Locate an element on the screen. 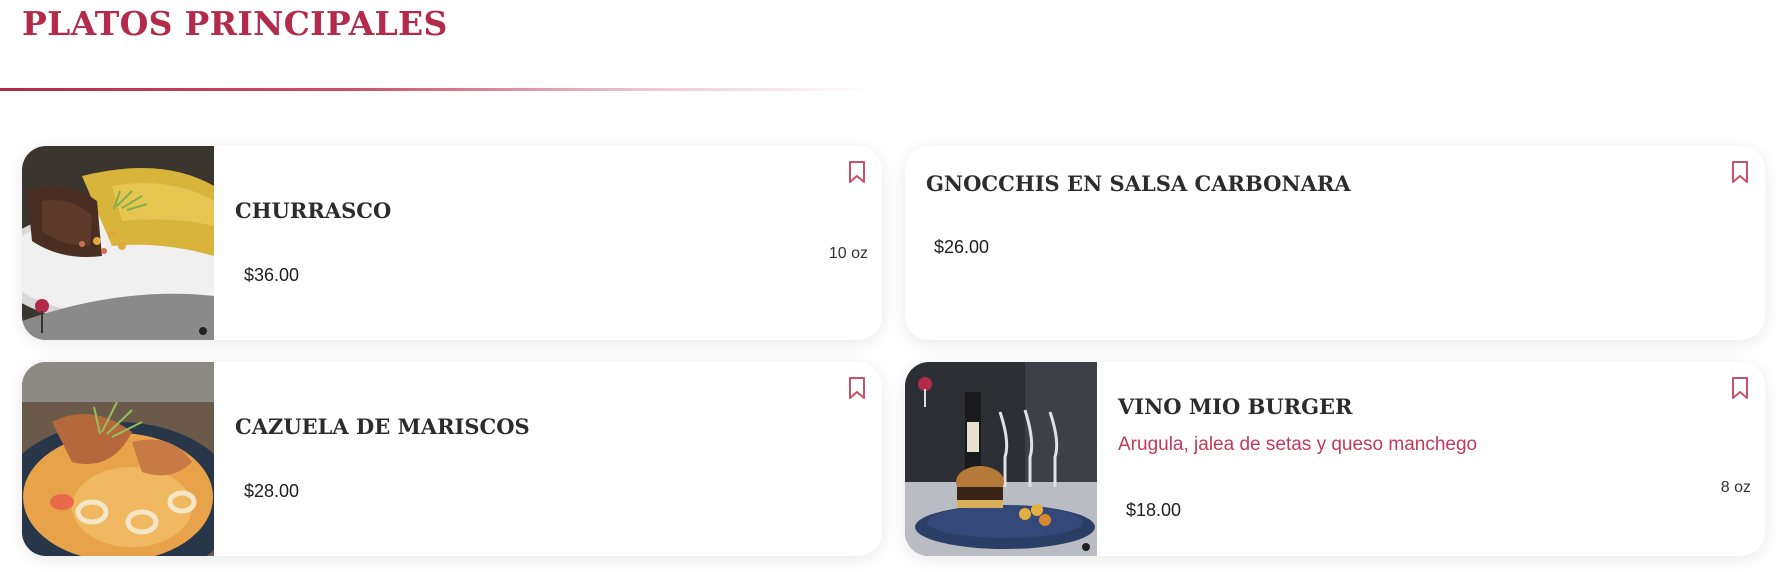  item-price: $26.00 is located at coordinates (962, 247).